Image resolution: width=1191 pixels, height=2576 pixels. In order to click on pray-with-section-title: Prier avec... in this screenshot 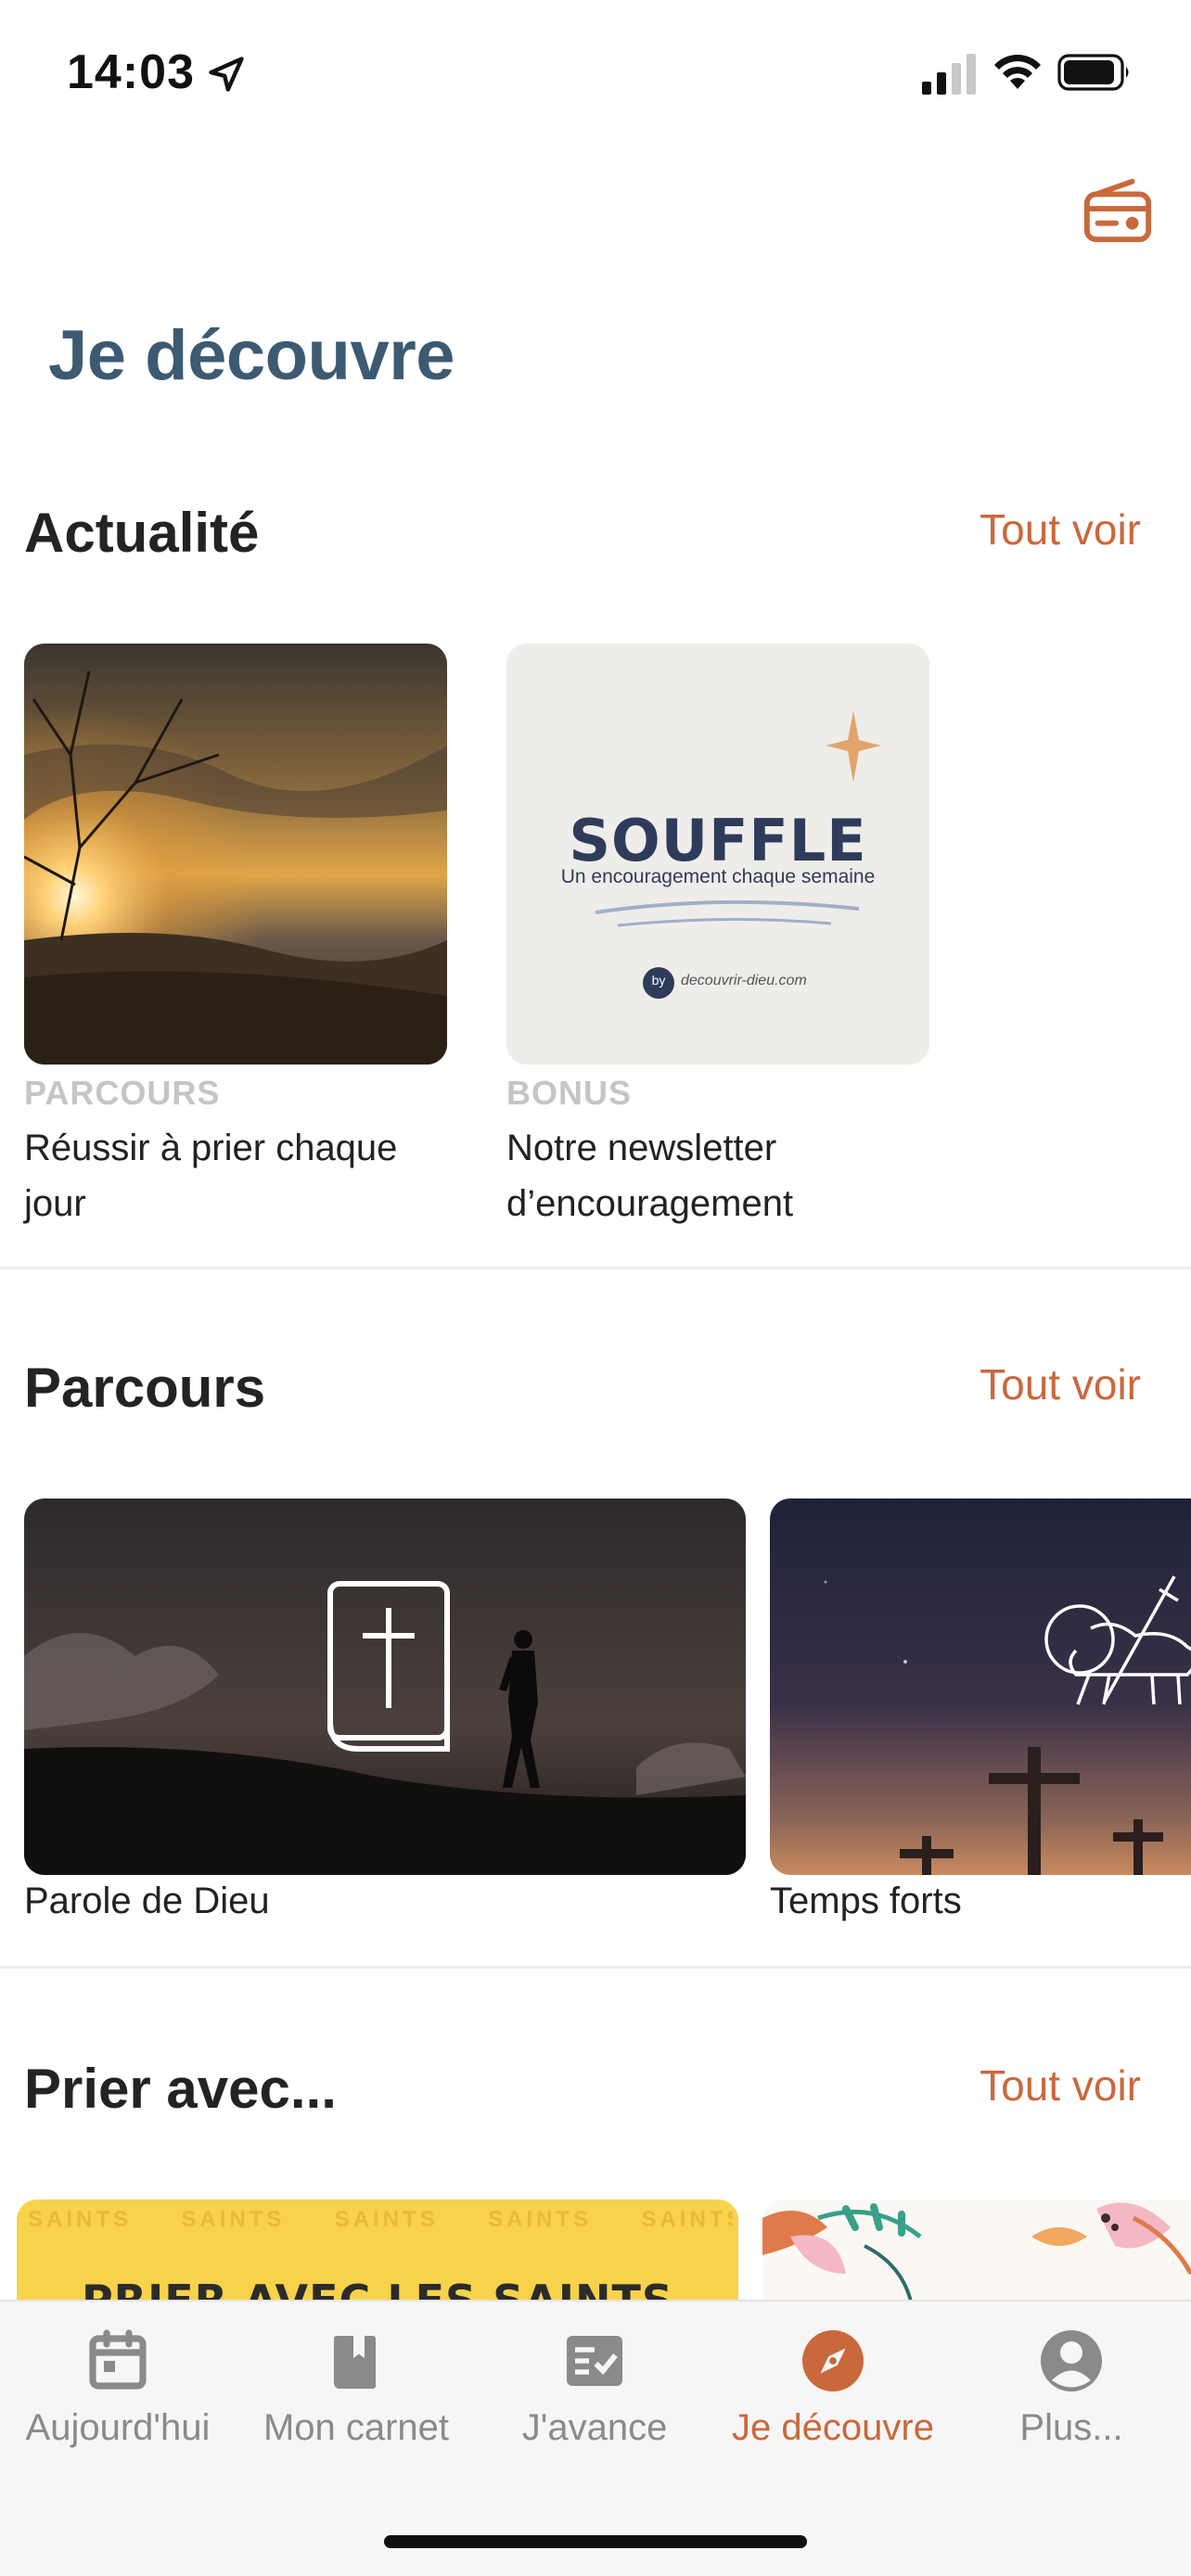, I will do `click(180, 2089)`.